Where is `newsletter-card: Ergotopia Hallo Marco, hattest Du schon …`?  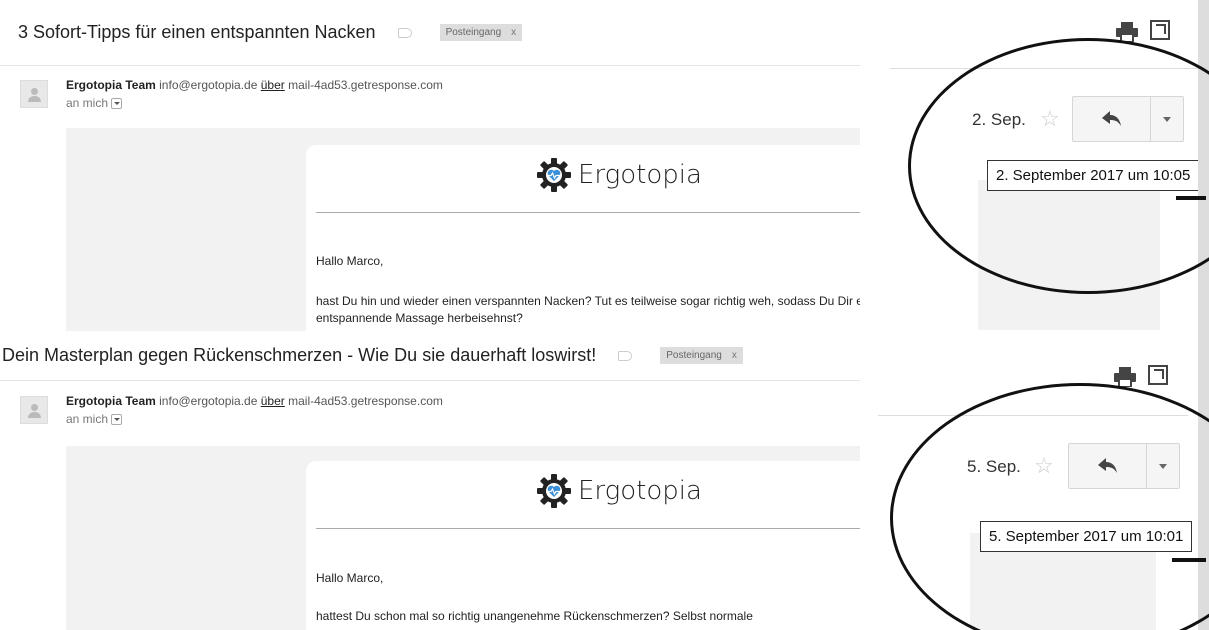 newsletter-card: Ergotopia Hallo Marco, hattest Du schon … is located at coordinates (598, 545).